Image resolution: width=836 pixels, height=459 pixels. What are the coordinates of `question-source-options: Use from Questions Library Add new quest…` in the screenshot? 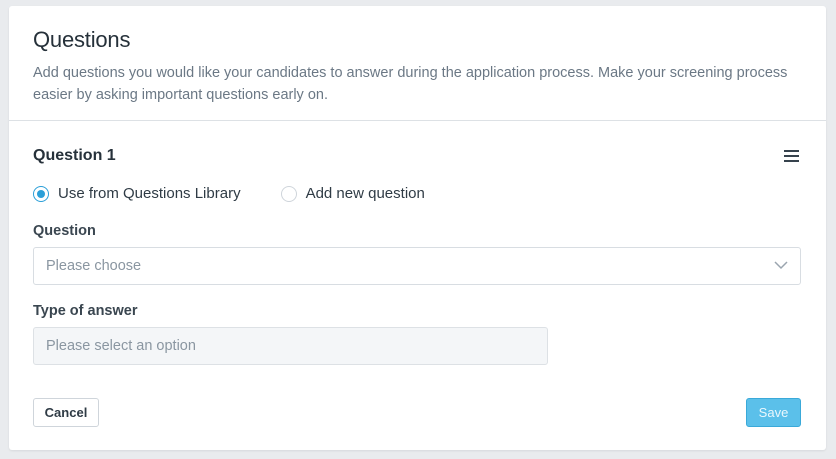 It's located at (229, 193).